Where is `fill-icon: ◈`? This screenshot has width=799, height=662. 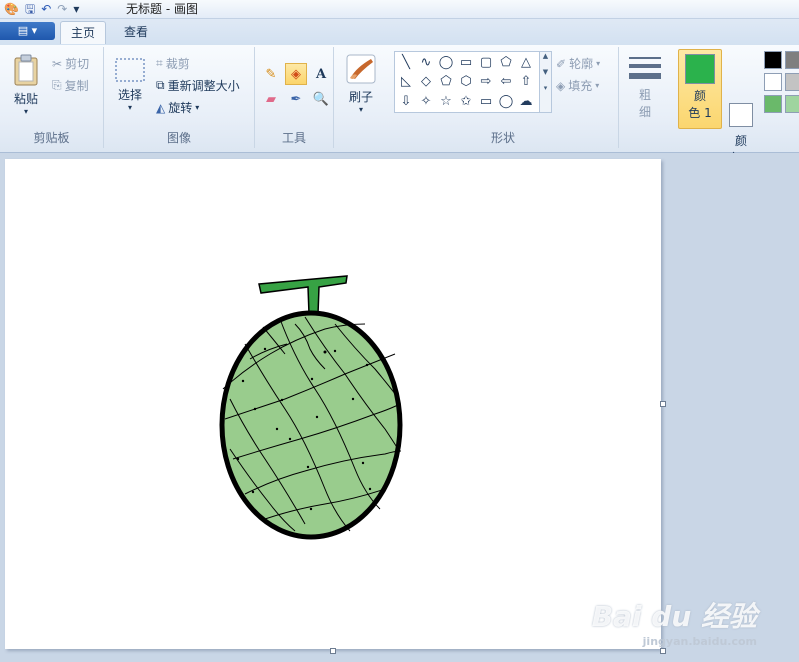
fill-icon: ◈ is located at coordinates (561, 85).